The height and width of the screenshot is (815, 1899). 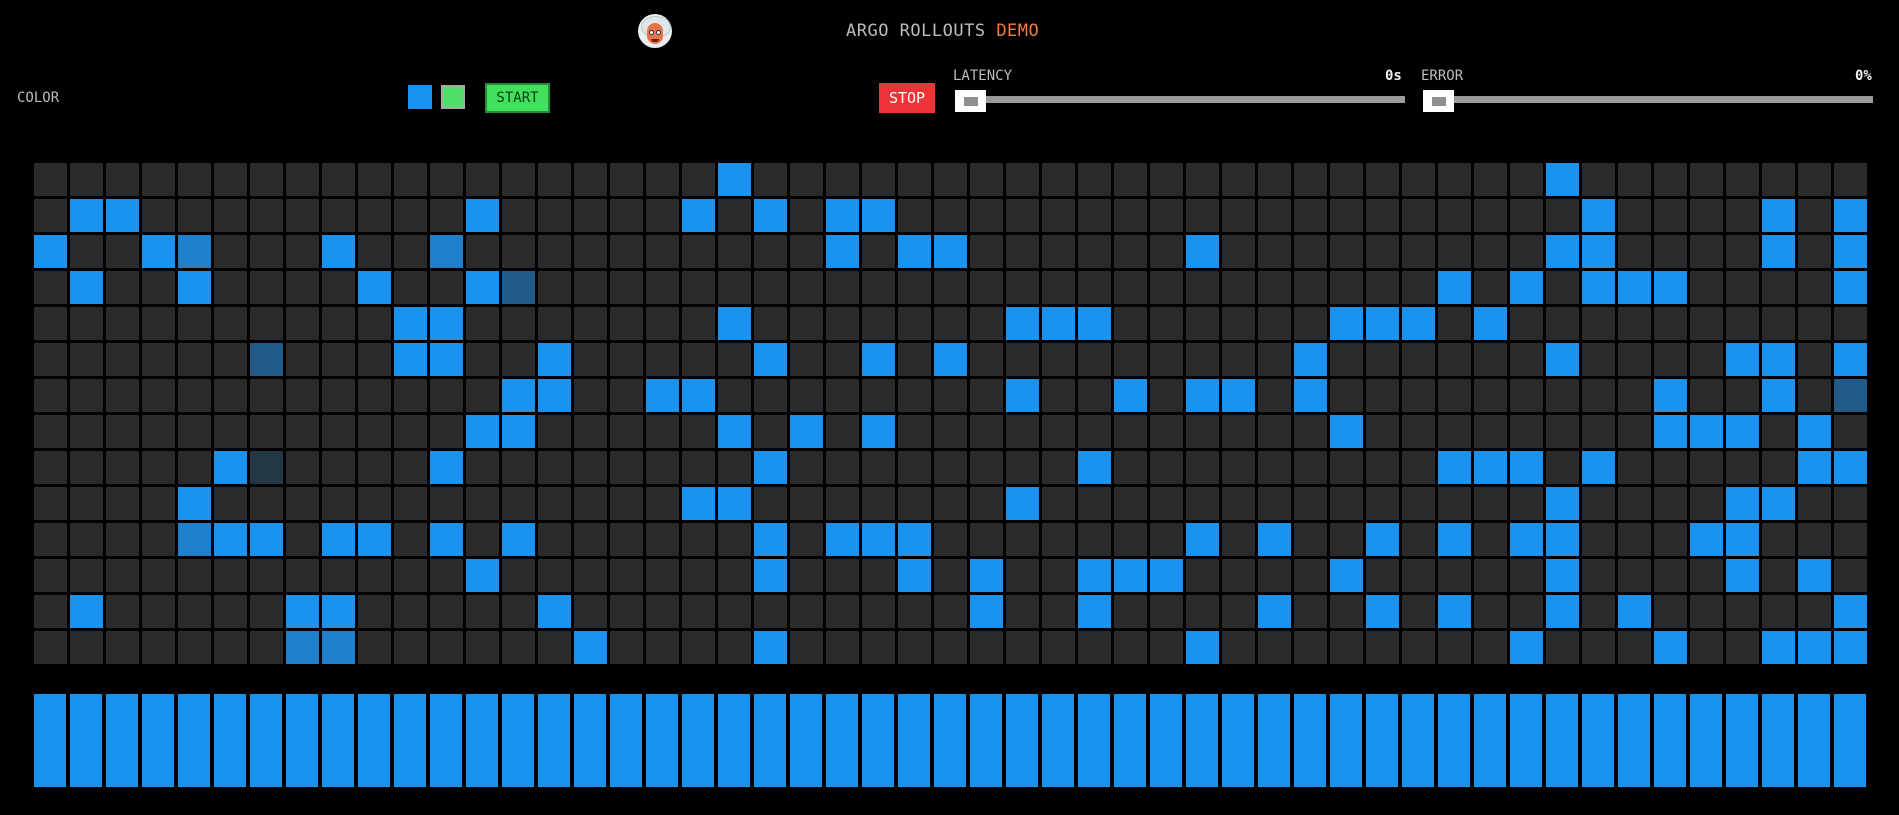 I want to click on error-slider-track, so click(x=1648, y=99).